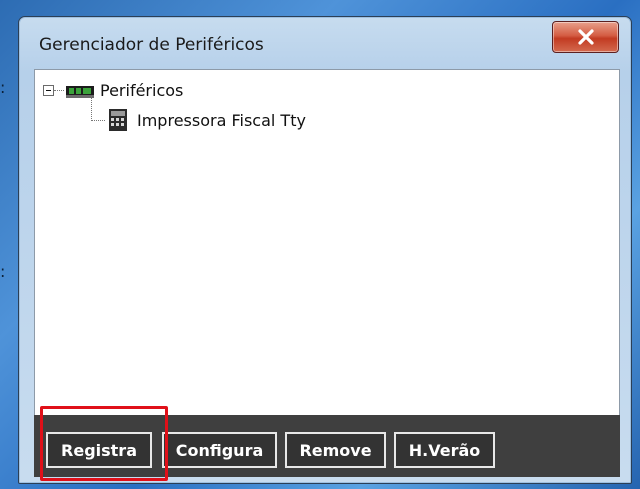  I want to click on configura-button: Configura, so click(219, 450).